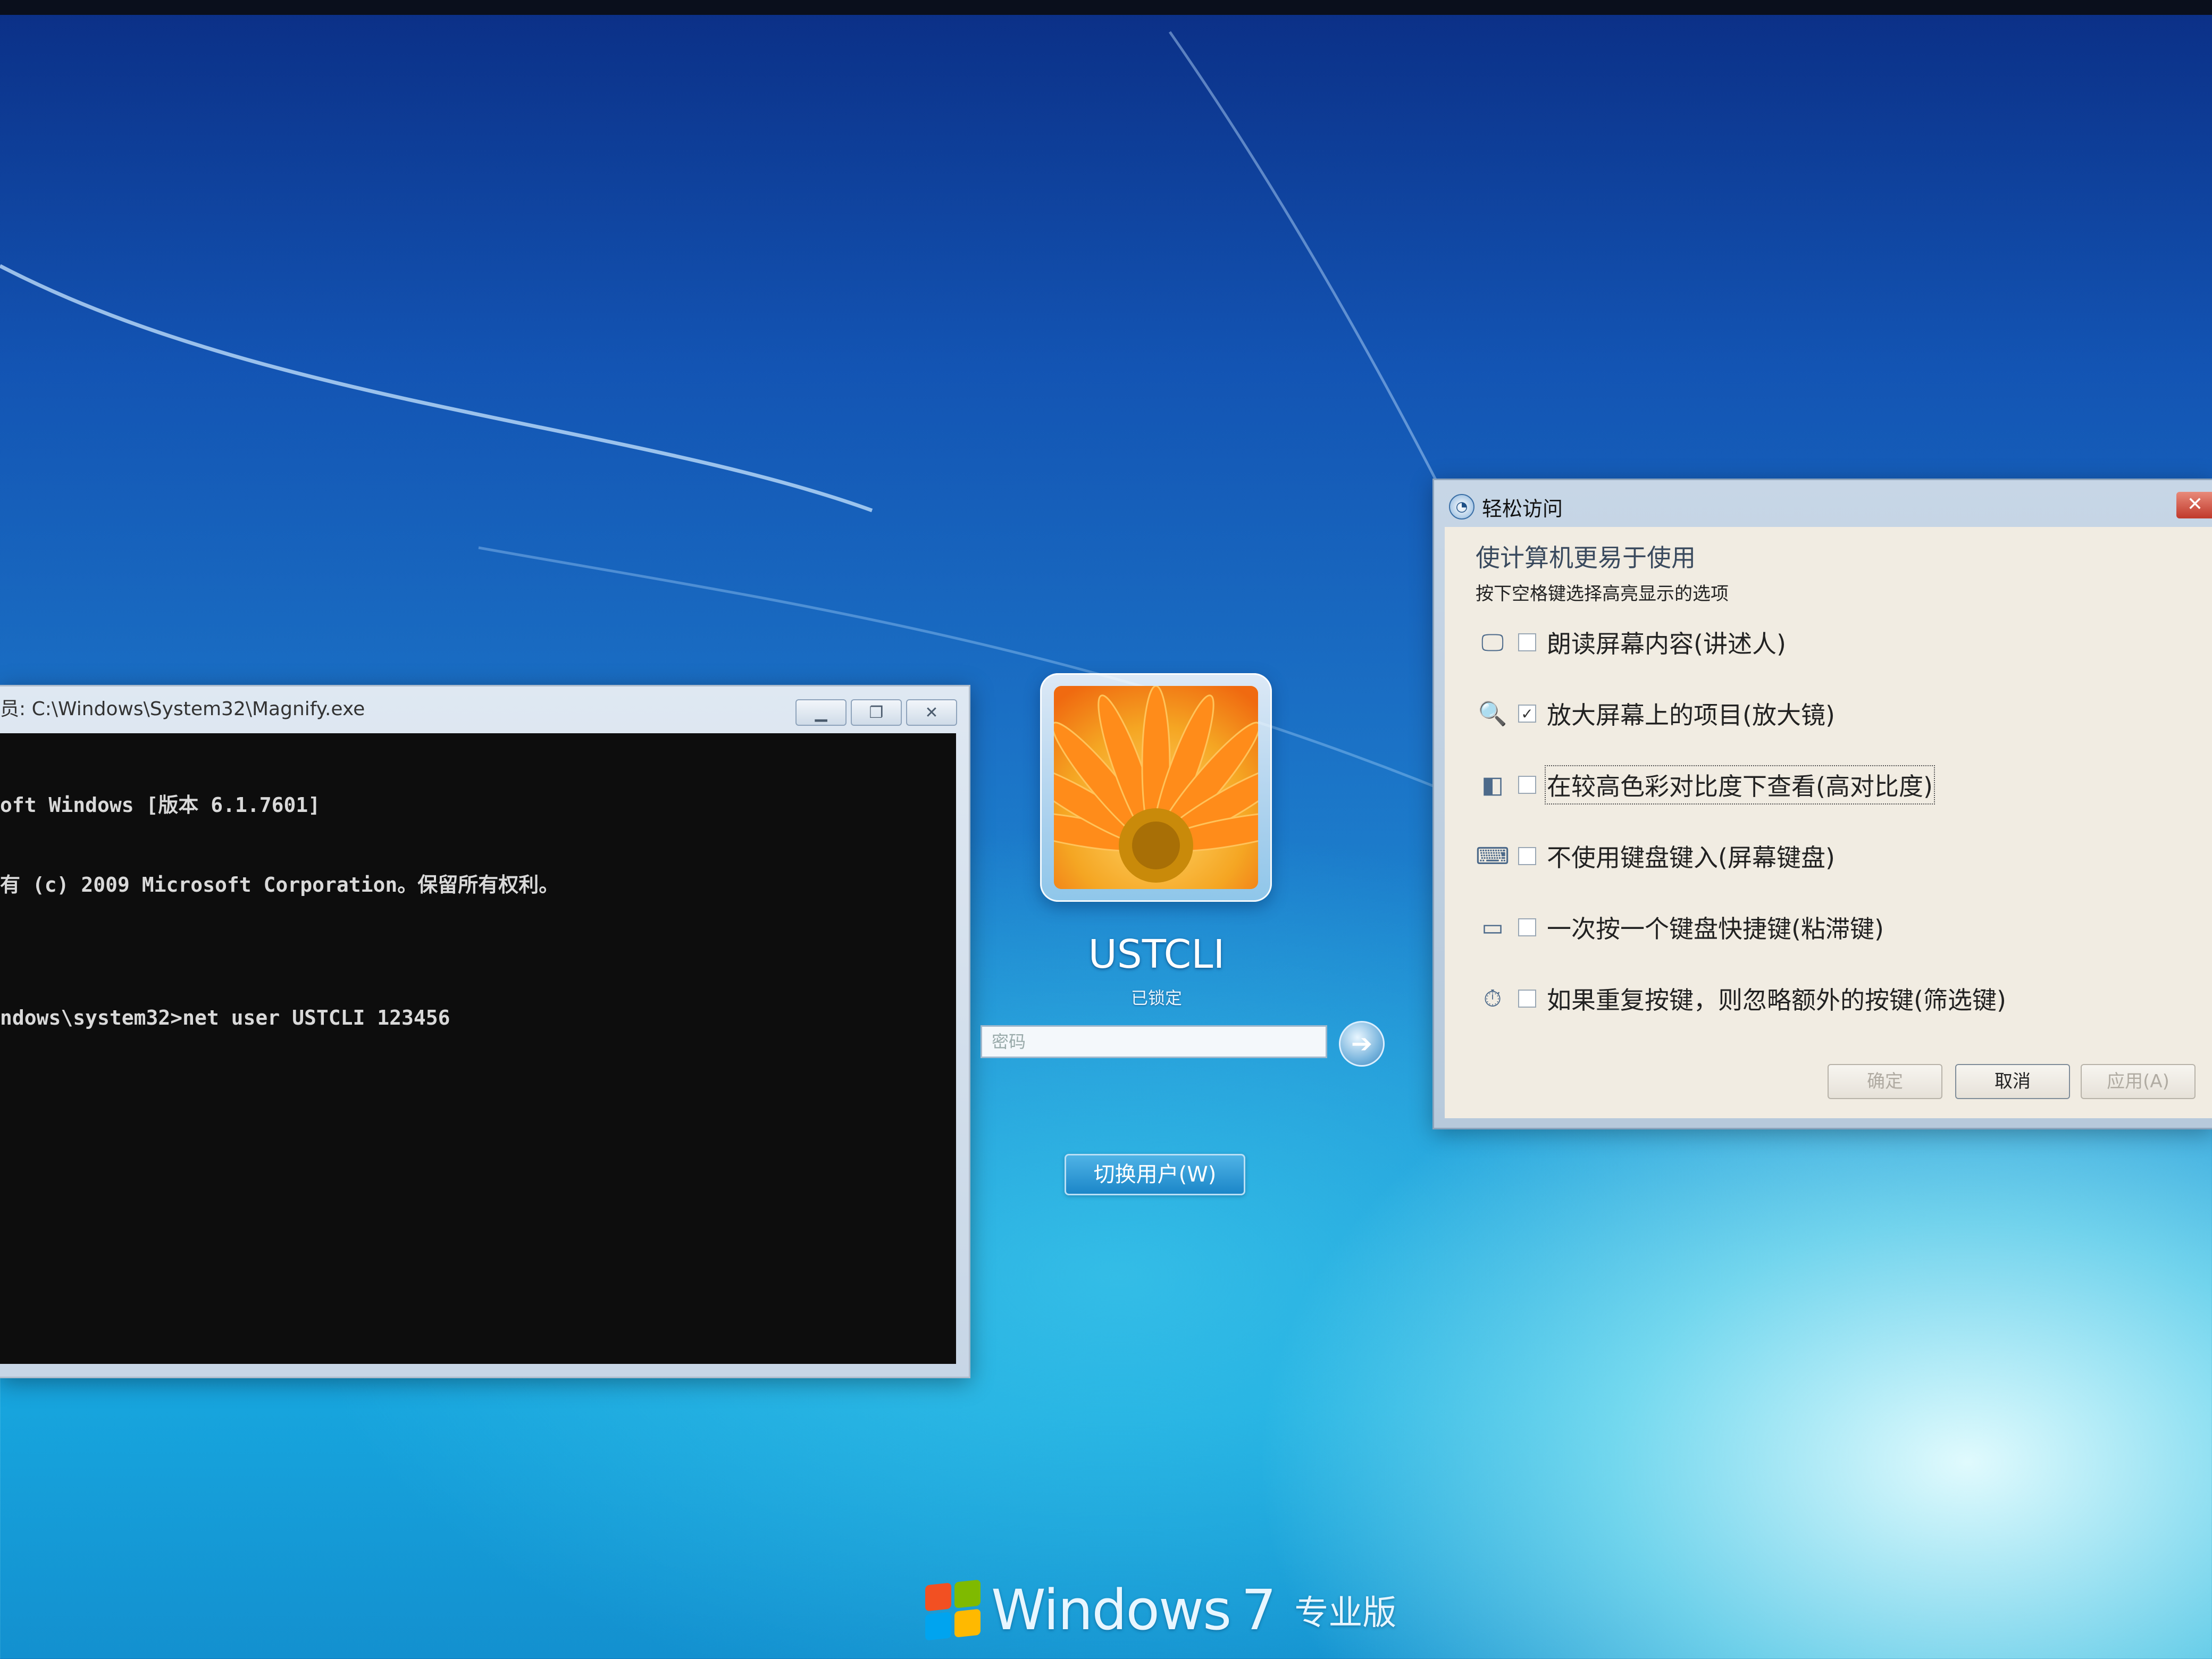 This screenshot has width=2212, height=1659. What do you see at coordinates (225, 1017) in the screenshot?
I see `console-command-line: ndows\system32>net user USTCLI 123456` at bounding box center [225, 1017].